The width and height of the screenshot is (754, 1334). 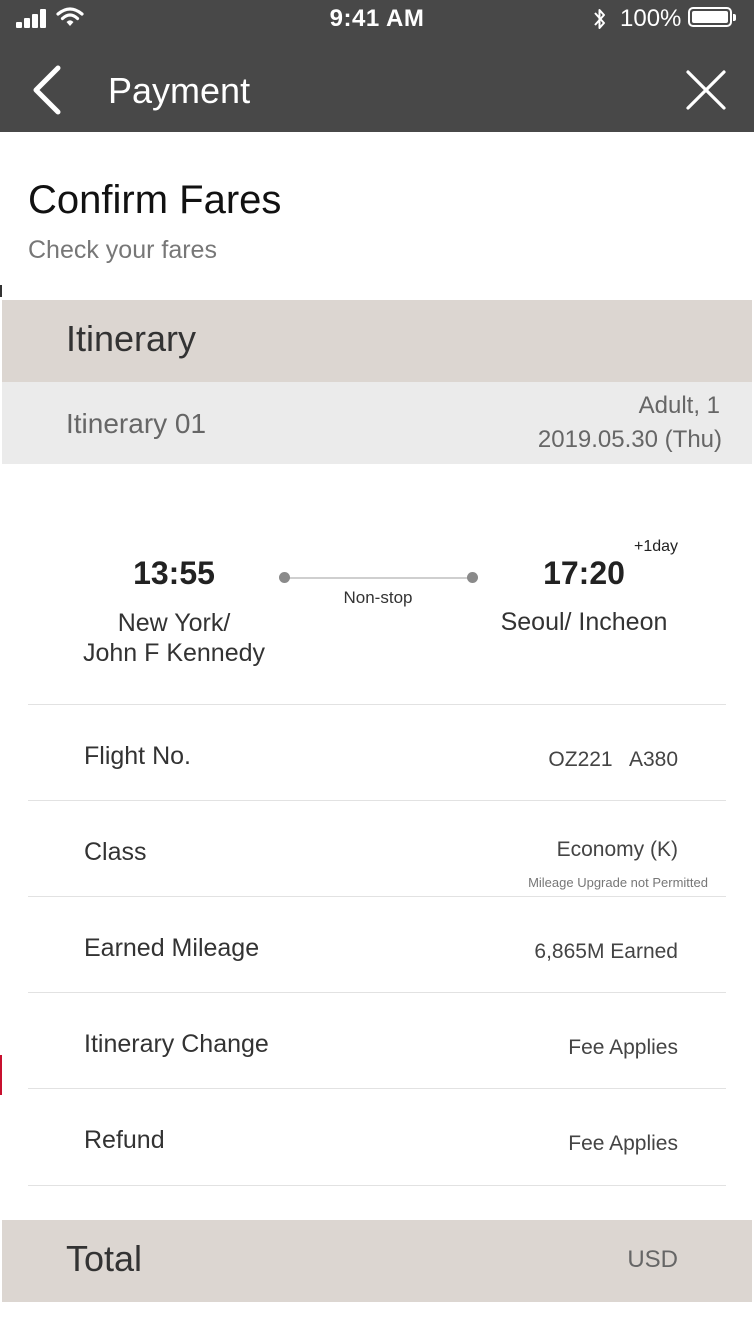 What do you see at coordinates (131, 338) in the screenshot?
I see `itinerary-section-title: Itinerary` at bounding box center [131, 338].